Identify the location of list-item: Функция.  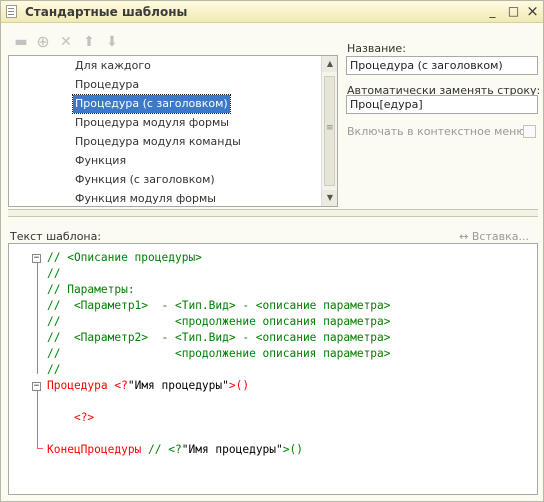
(100, 161).